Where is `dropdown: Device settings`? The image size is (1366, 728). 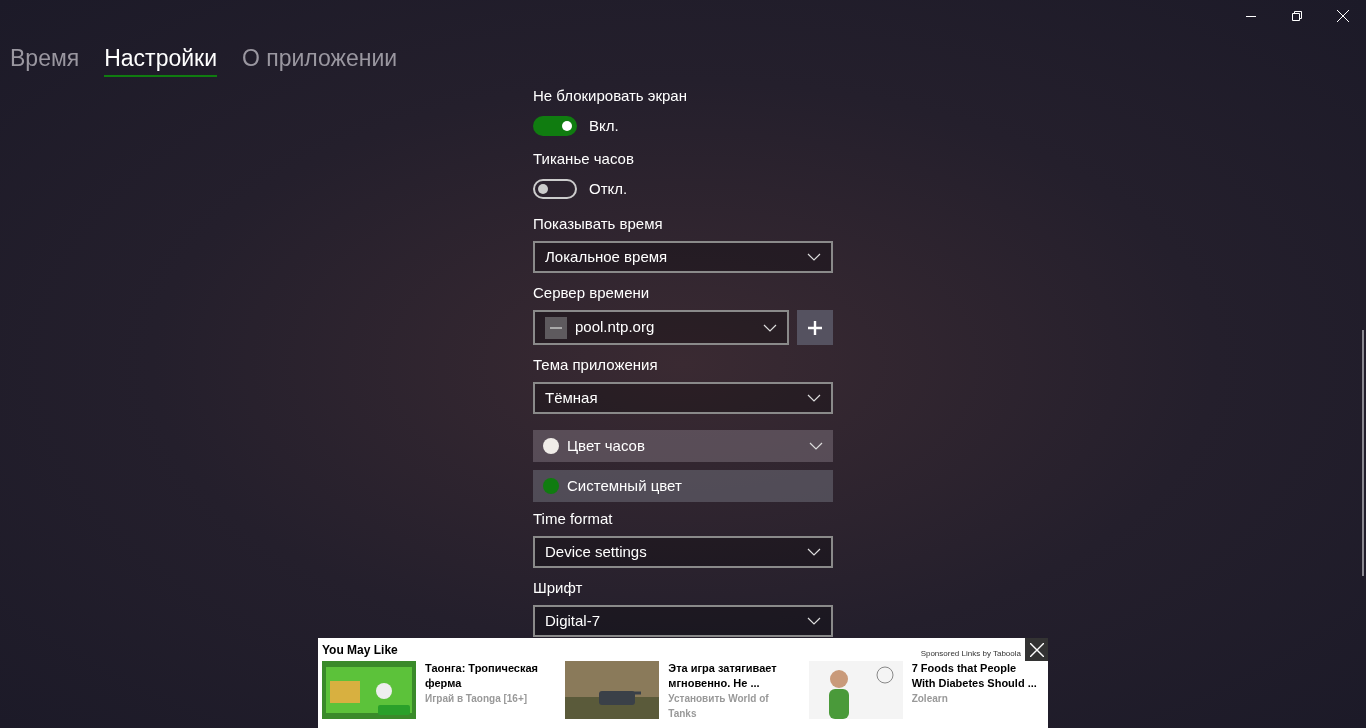
dropdown: Device settings is located at coordinates (683, 552).